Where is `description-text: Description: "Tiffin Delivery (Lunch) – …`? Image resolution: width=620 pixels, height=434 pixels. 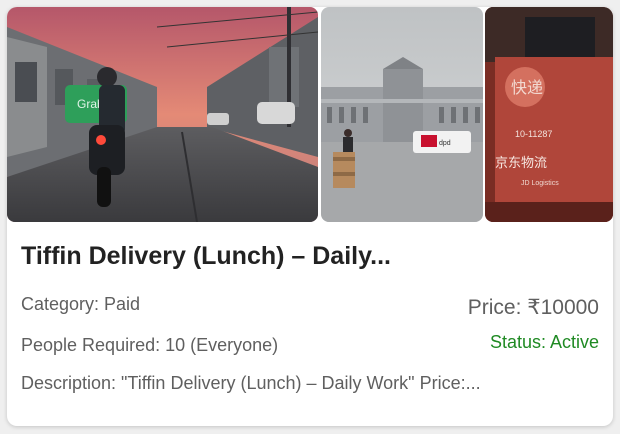
description-text: Description: "Tiffin Delivery (Lunch) – … is located at coordinates (251, 383).